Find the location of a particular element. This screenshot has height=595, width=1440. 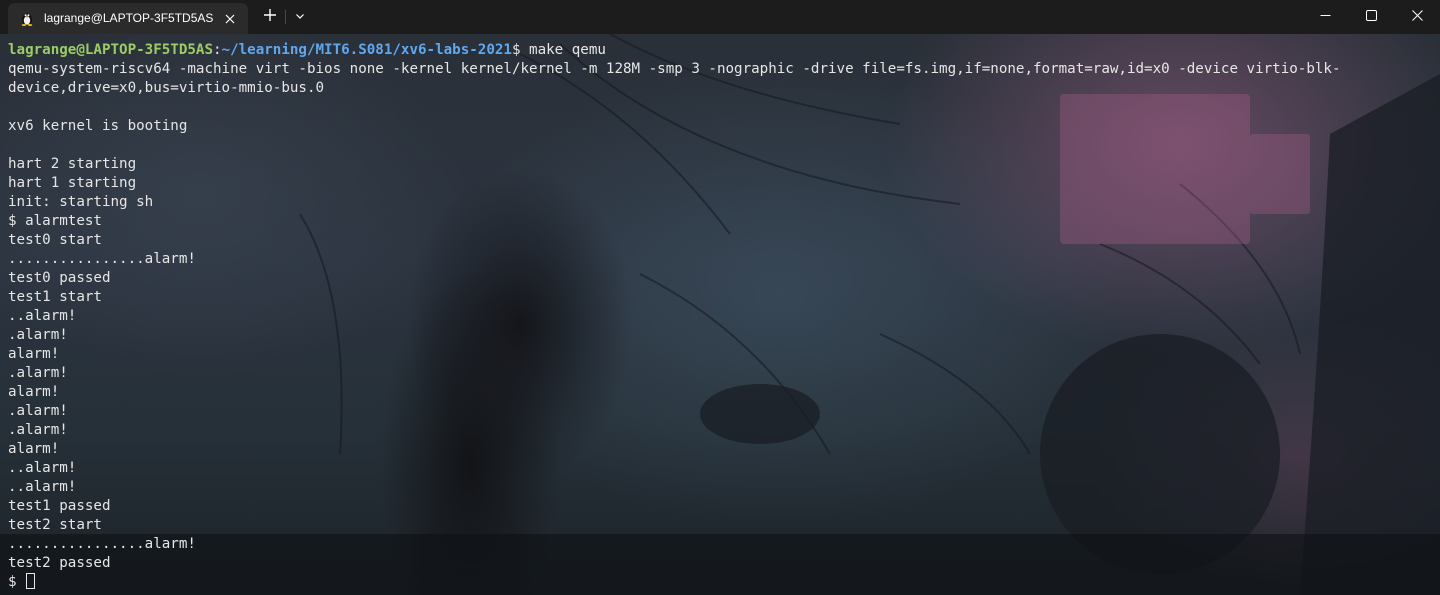

plus-icon is located at coordinates (270, 17).